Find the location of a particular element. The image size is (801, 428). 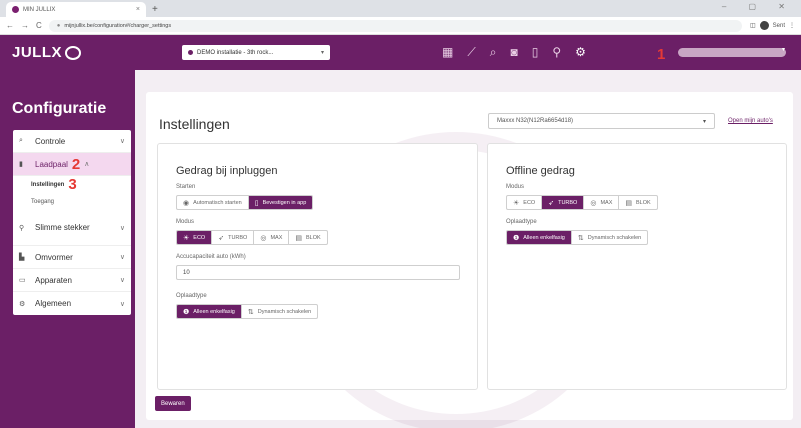

annotation-marker-1: 1 is located at coordinates (661, 54).